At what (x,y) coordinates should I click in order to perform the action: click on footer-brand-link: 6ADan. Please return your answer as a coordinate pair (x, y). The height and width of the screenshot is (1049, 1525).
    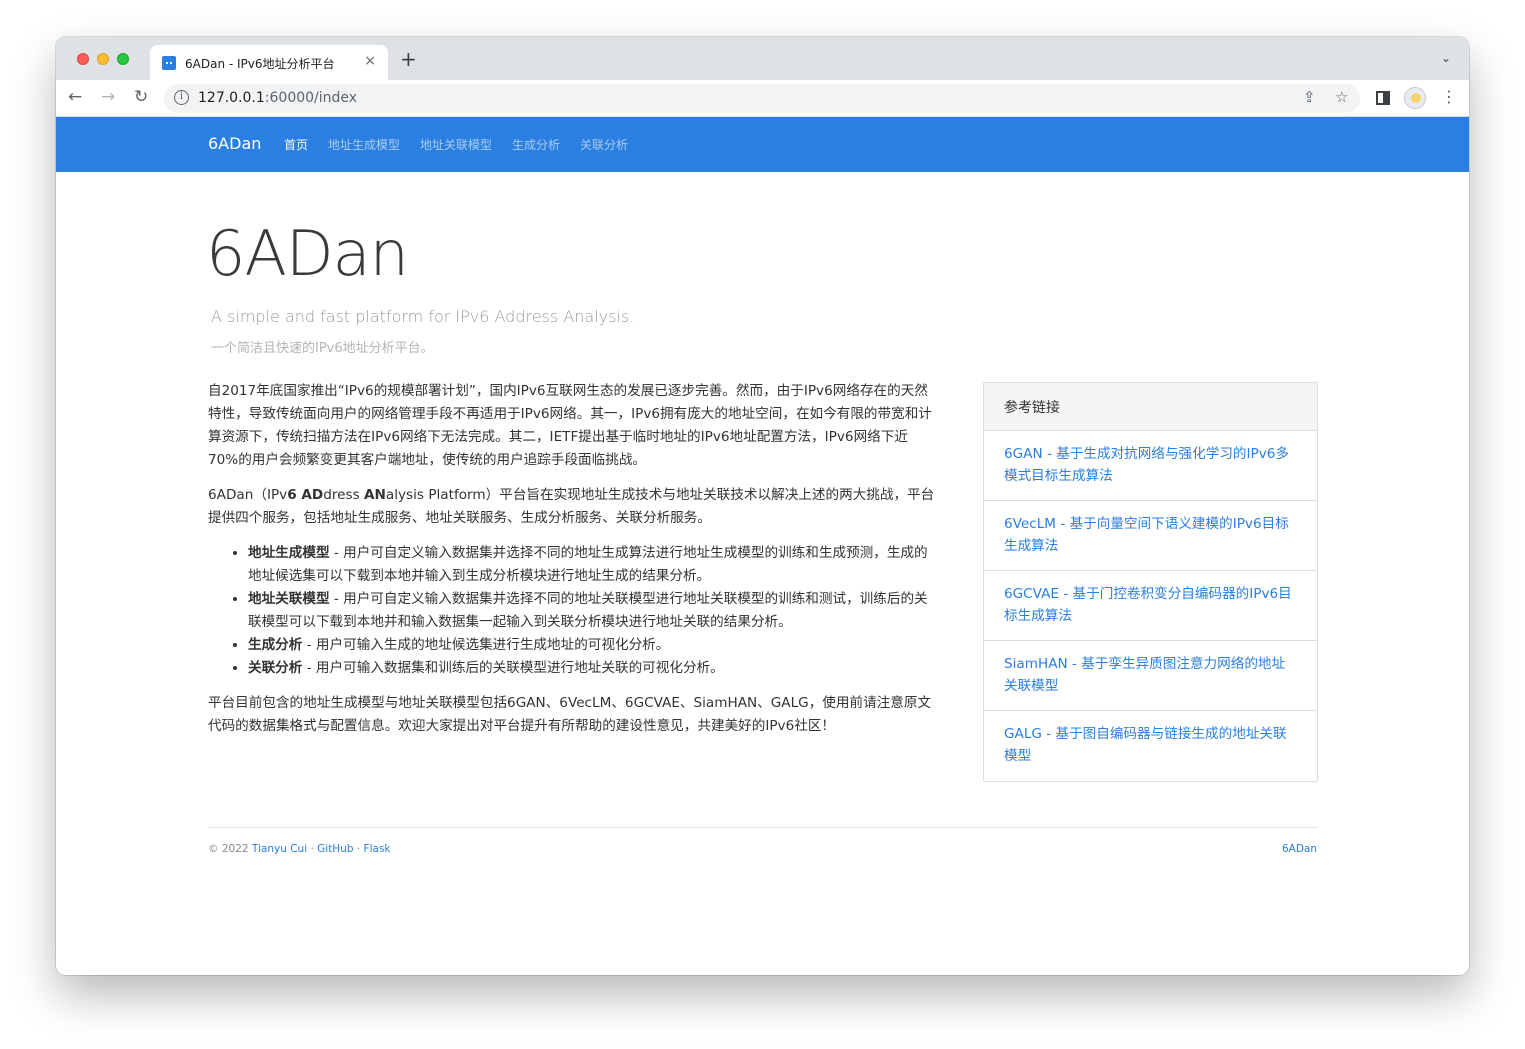
    Looking at the image, I should click on (1299, 849).